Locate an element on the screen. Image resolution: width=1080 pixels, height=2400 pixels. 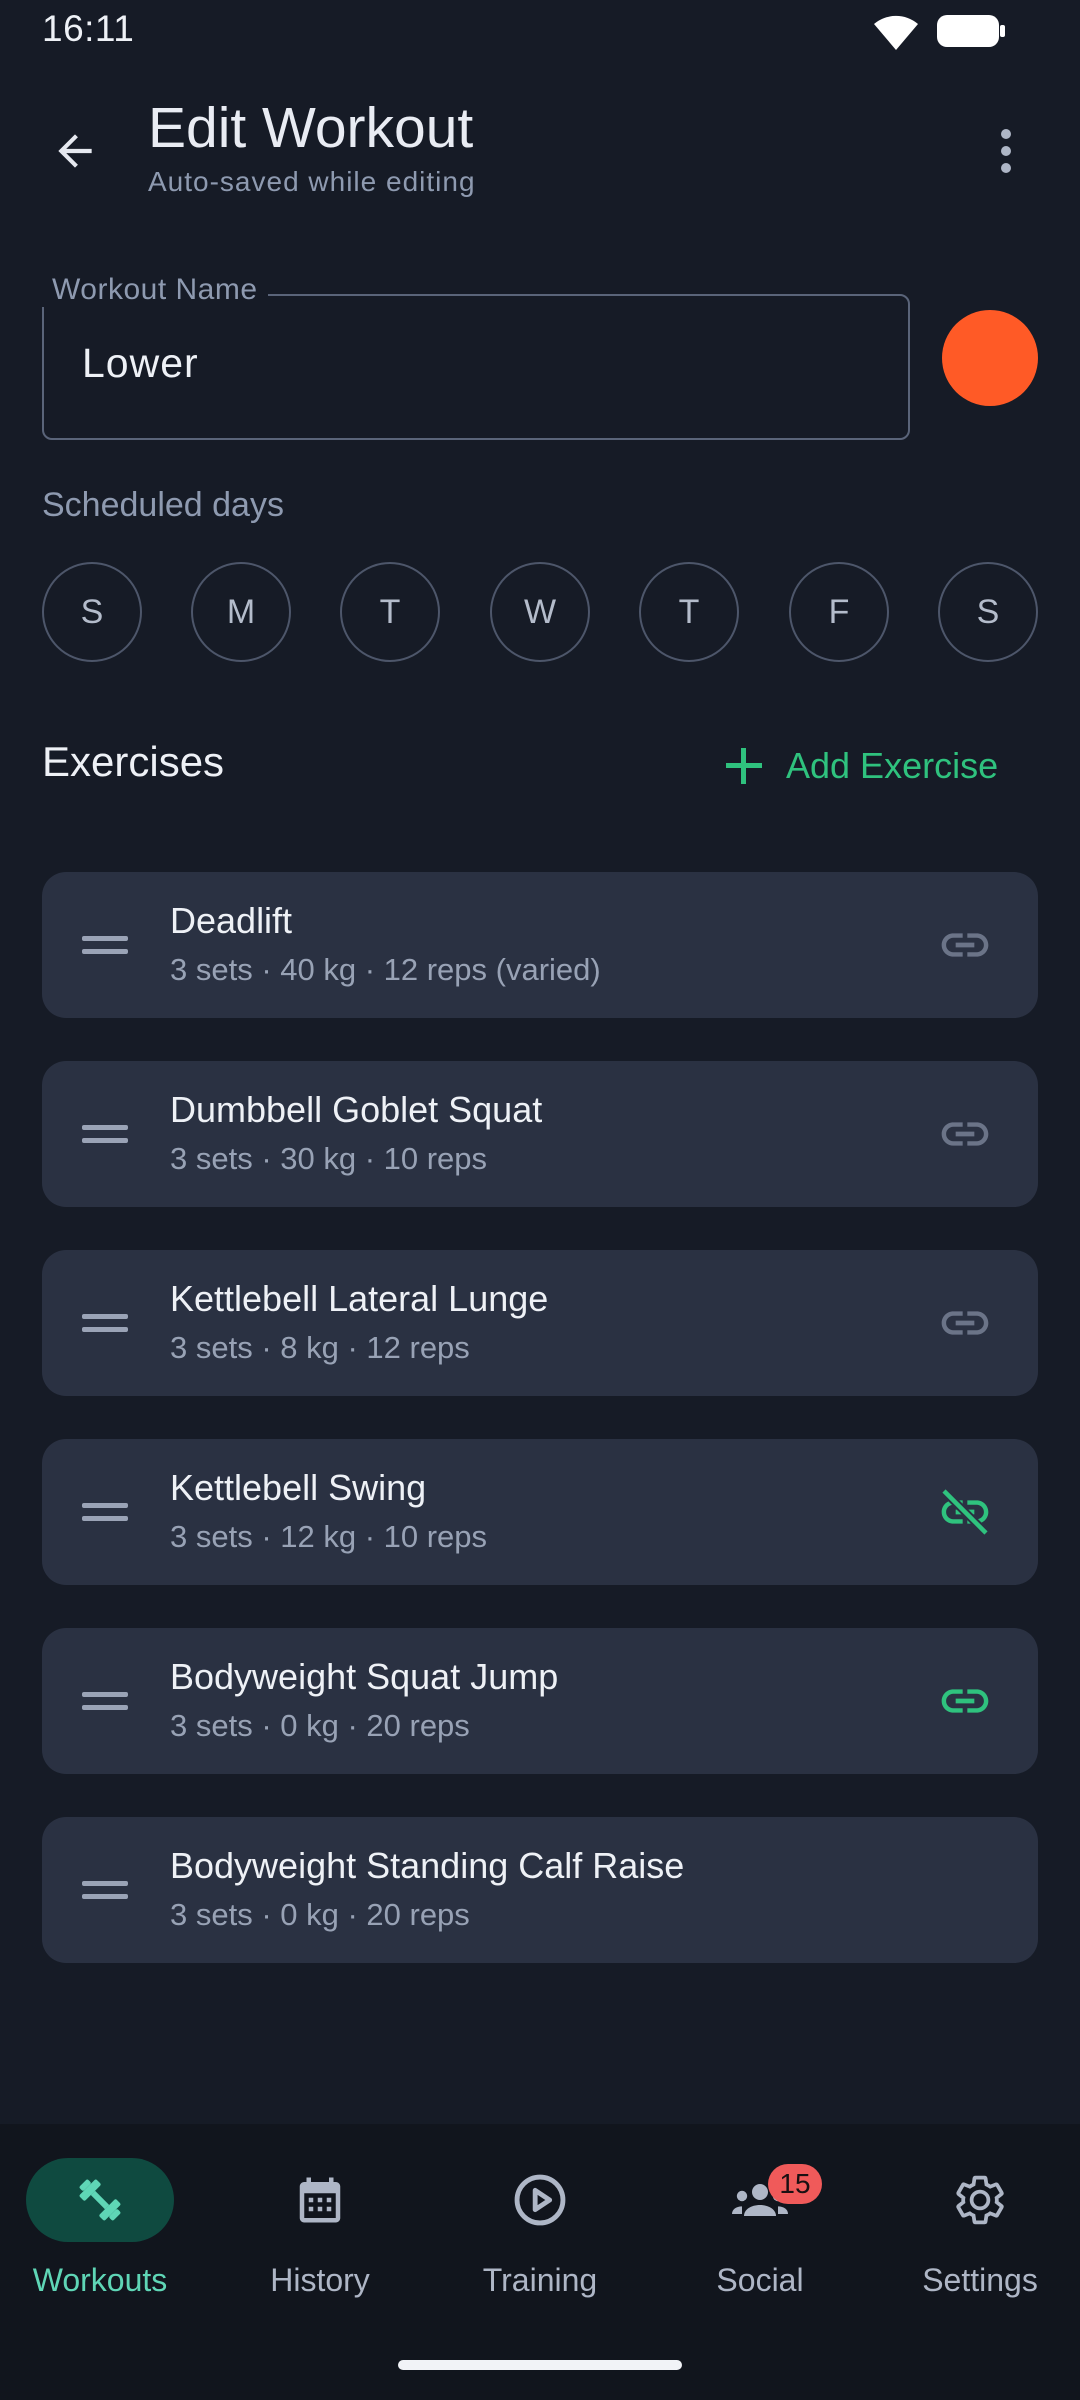
battery-icon is located at coordinates (971, 31).